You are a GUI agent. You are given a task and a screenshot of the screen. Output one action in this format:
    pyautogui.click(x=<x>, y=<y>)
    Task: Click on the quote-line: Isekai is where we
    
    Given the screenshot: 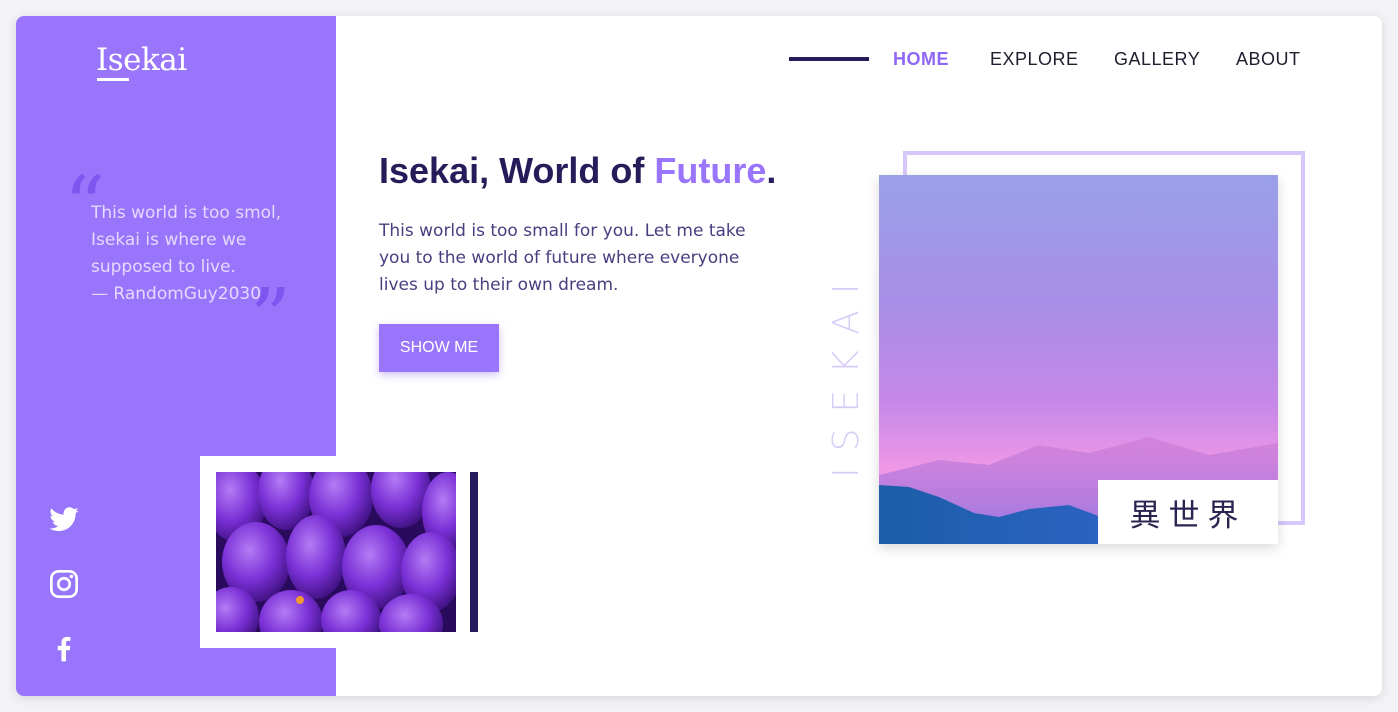 What is the action you would take?
    pyautogui.click(x=169, y=240)
    